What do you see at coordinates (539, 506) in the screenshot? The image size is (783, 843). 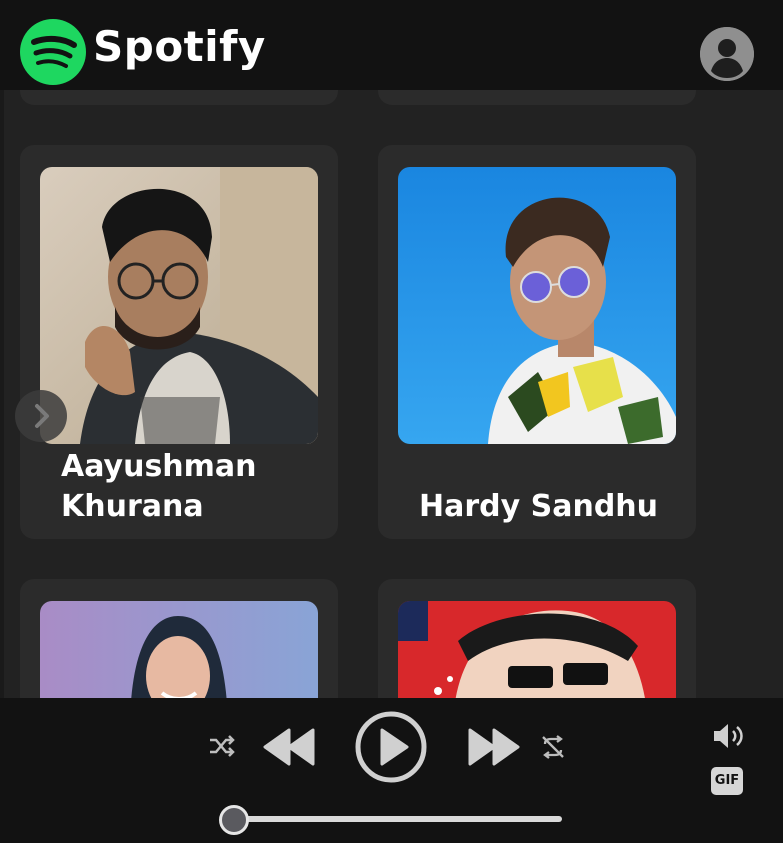 I see `artist-name: Hardy Sandhu` at bounding box center [539, 506].